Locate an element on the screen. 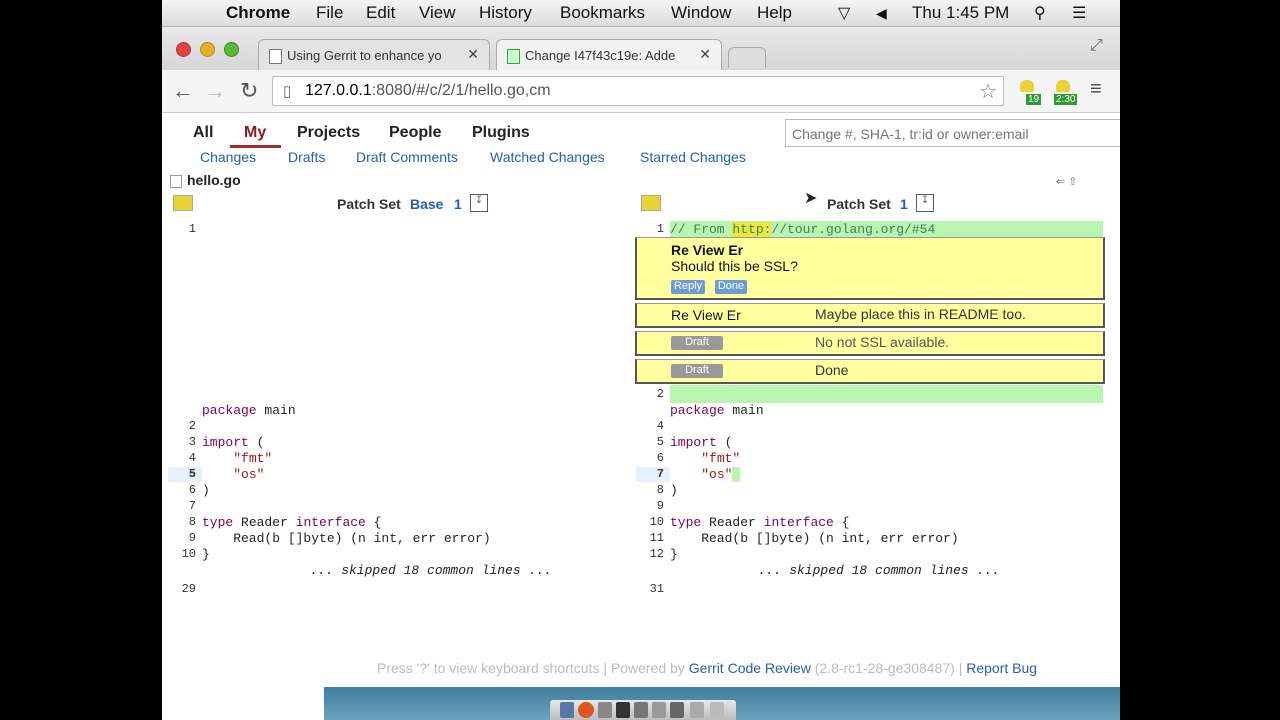 This screenshot has width=1280, height=720. url-path: :8080/#/c/2/1/hello.go,cm is located at coordinates (461, 90).